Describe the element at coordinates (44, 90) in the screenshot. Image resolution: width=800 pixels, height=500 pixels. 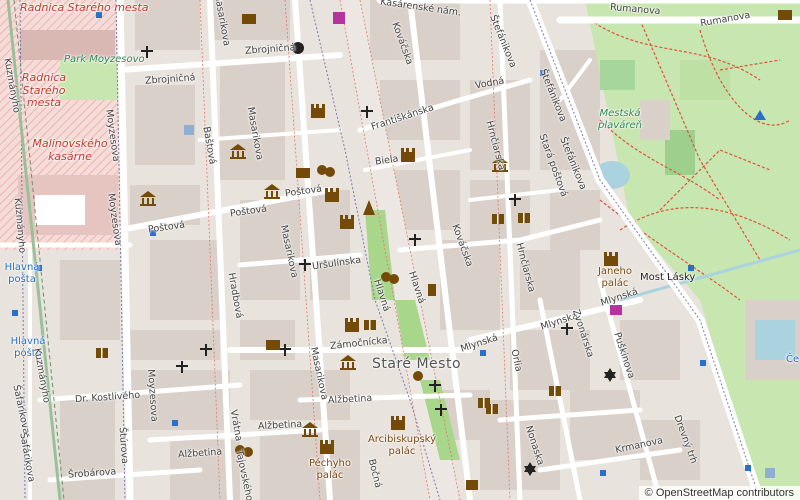
I see `label-radnica-stareho-2: Radnica Starého mesta` at that location.